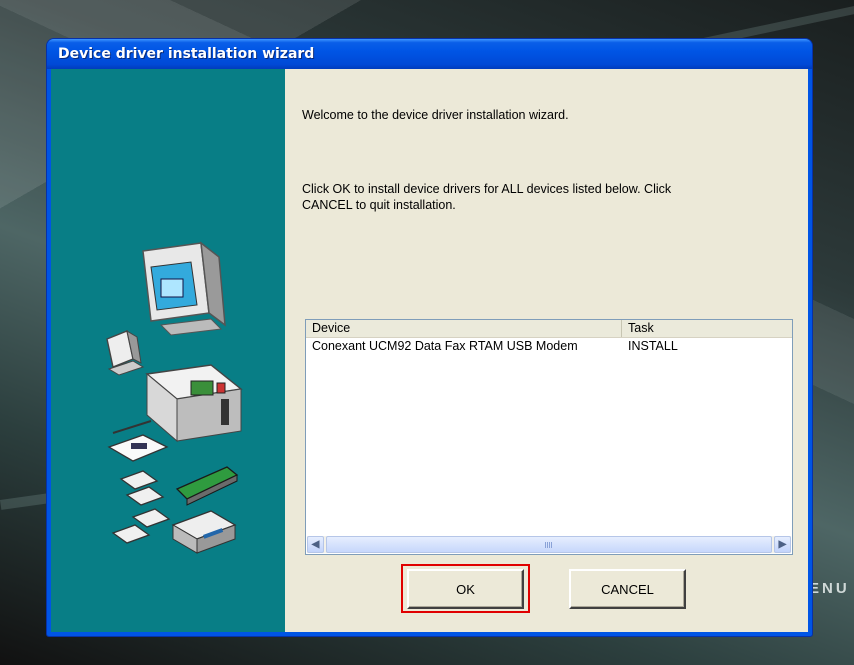  Describe the element at coordinates (204, 532) in the screenshot. I see `network-device-icon` at that location.